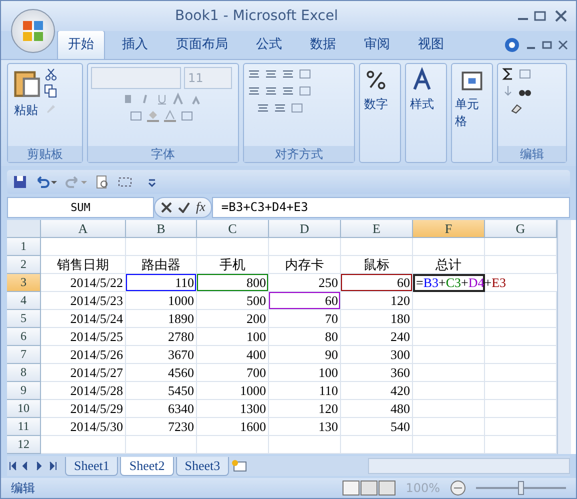  What do you see at coordinates (233, 373) in the screenshot?
I see `table-cell: 700` at bounding box center [233, 373].